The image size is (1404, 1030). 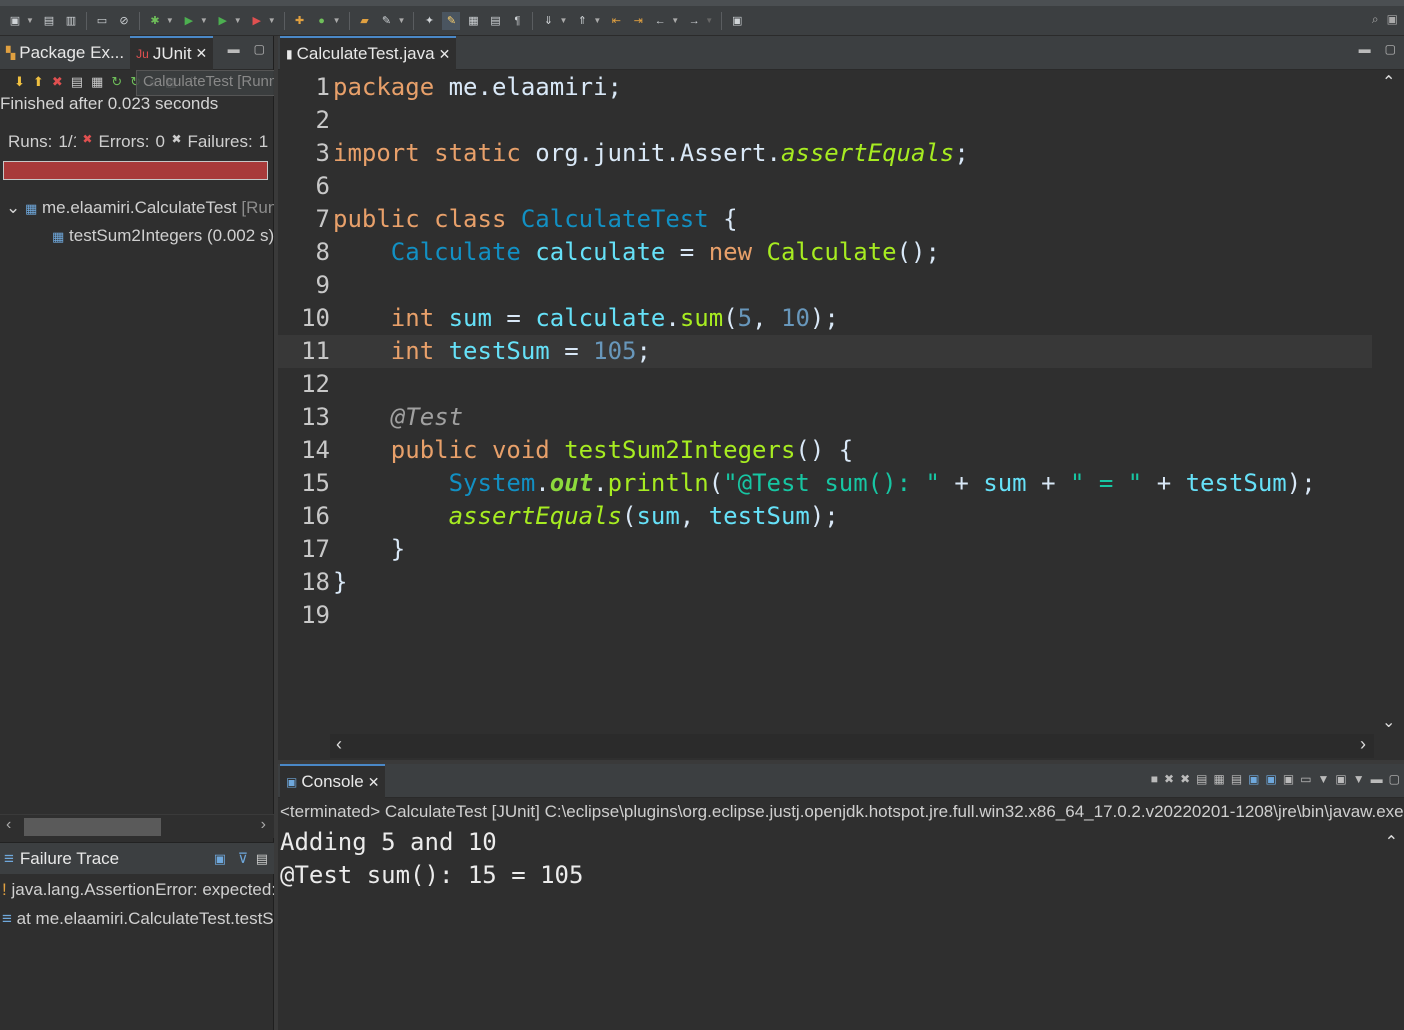 I want to click on save-all-icon: ▥, so click(x=71, y=21).